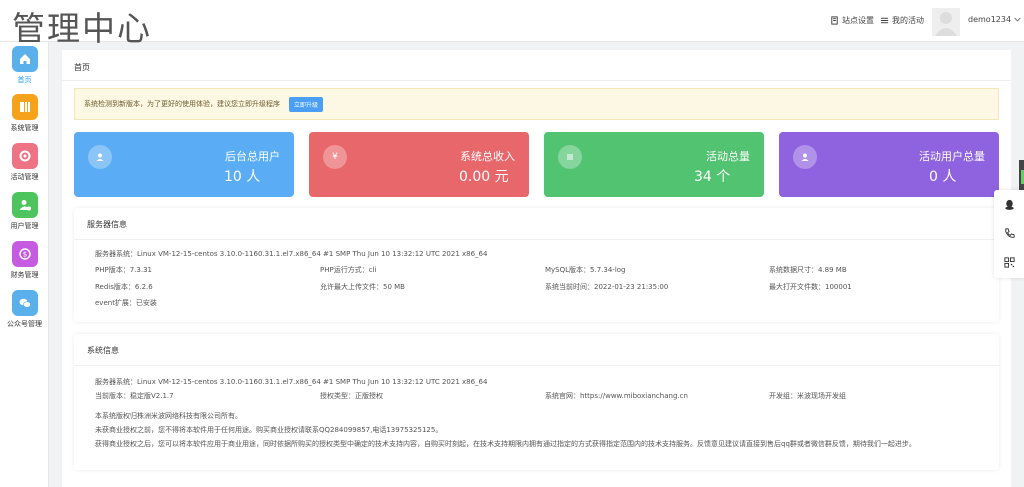  I want to click on db-size: 系统数据尺寸：4.89 MB, so click(808, 270).